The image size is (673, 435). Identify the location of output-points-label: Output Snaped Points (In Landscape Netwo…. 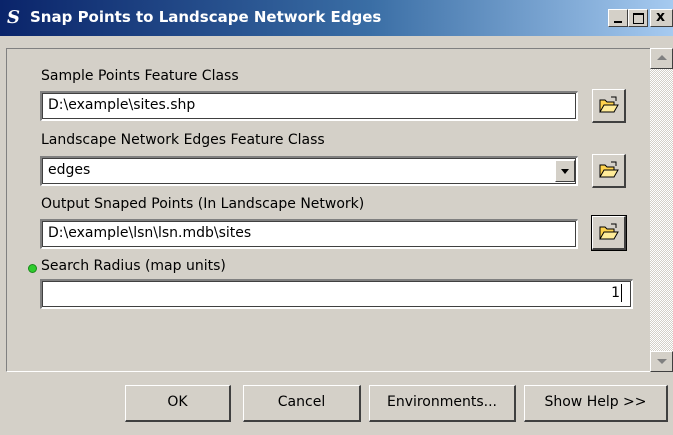
(203, 204).